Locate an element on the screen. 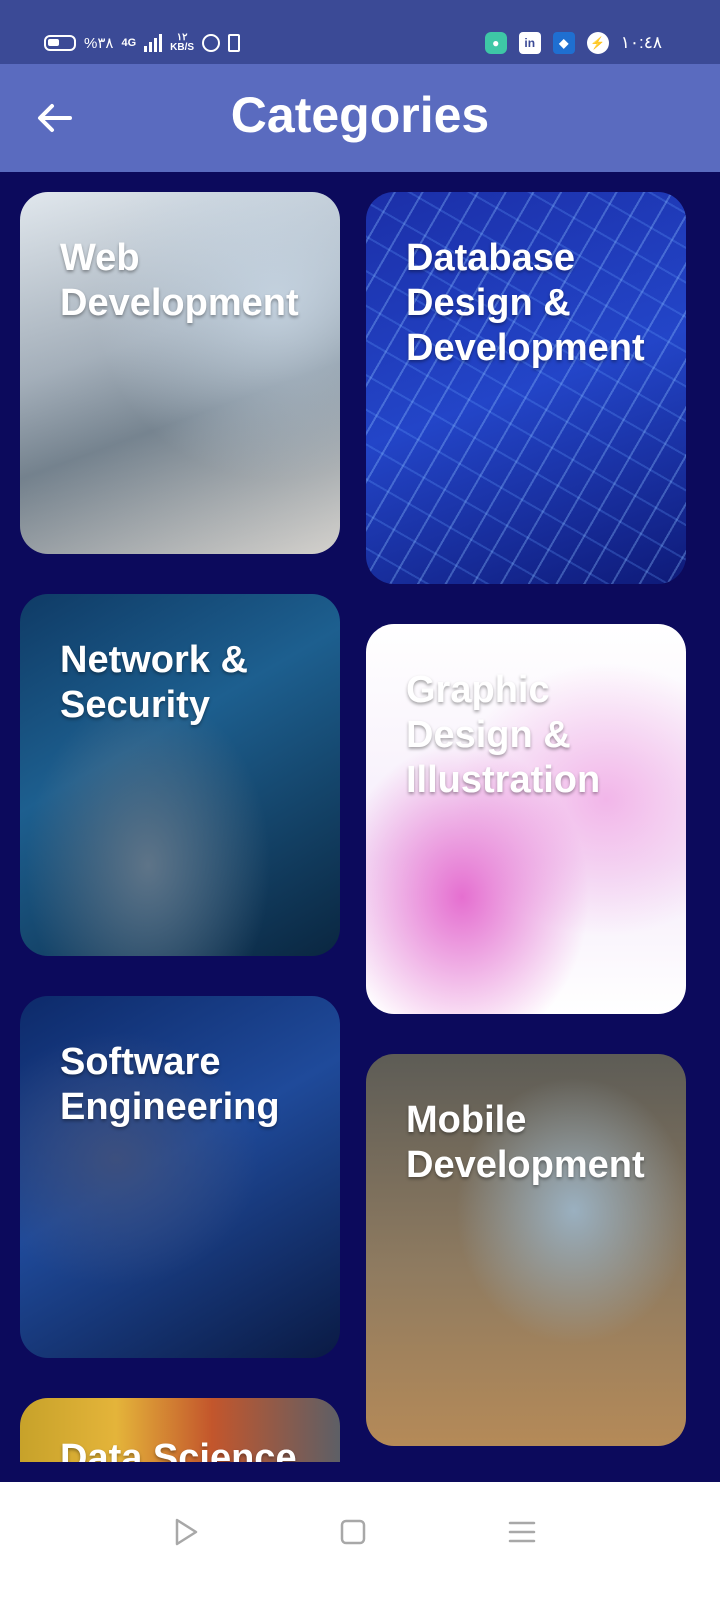 The height and width of the screenshot is (1600, 720). data-speed-unit: KB/S is located at coordinates (182, 47).